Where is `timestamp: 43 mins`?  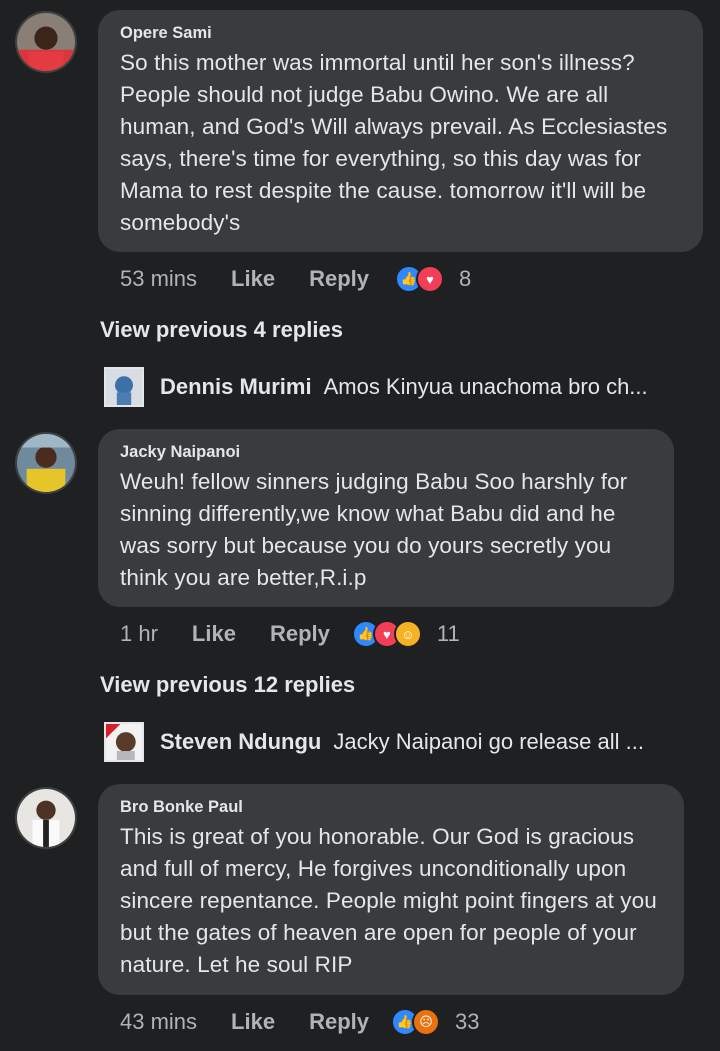 timestamp: 43 mins is located at coordinates (158, 1022).